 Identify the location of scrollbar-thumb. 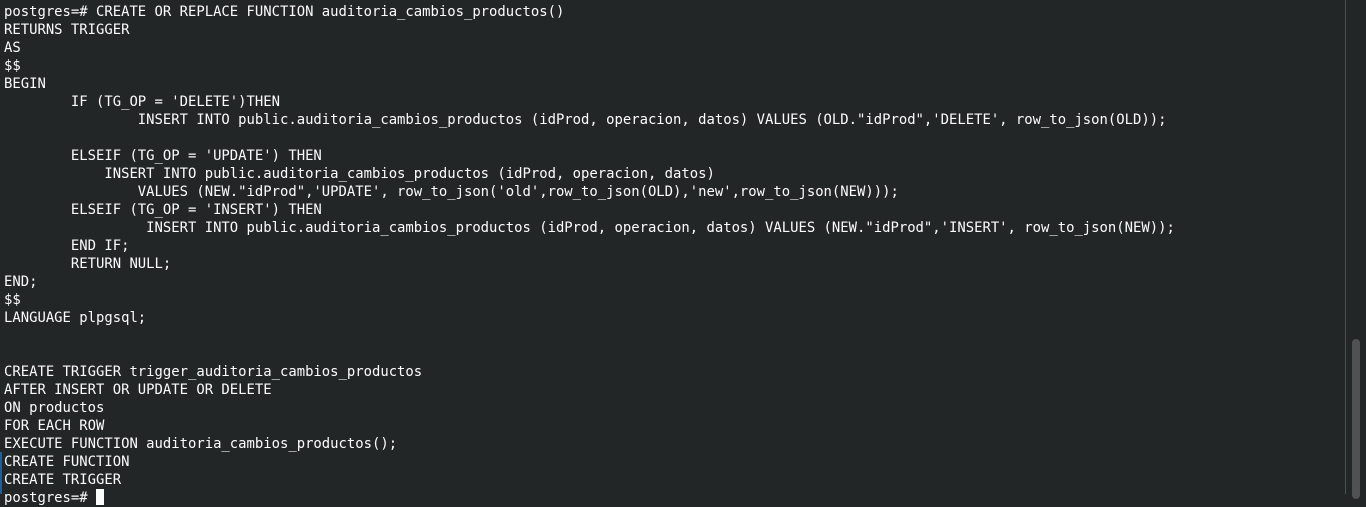
(1356, 419).